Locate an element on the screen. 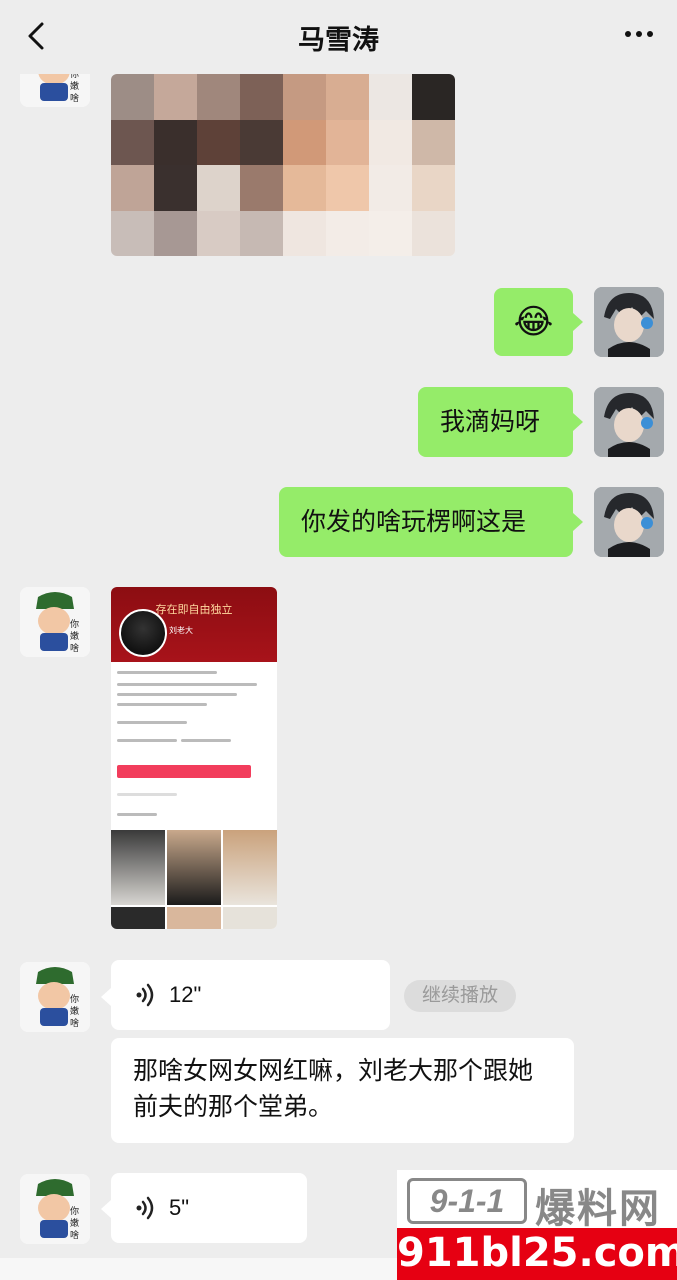 The width and height of the screenshot is (677, 1280). watermark-name: 爆料网 is located at coordinates (598, 1209).